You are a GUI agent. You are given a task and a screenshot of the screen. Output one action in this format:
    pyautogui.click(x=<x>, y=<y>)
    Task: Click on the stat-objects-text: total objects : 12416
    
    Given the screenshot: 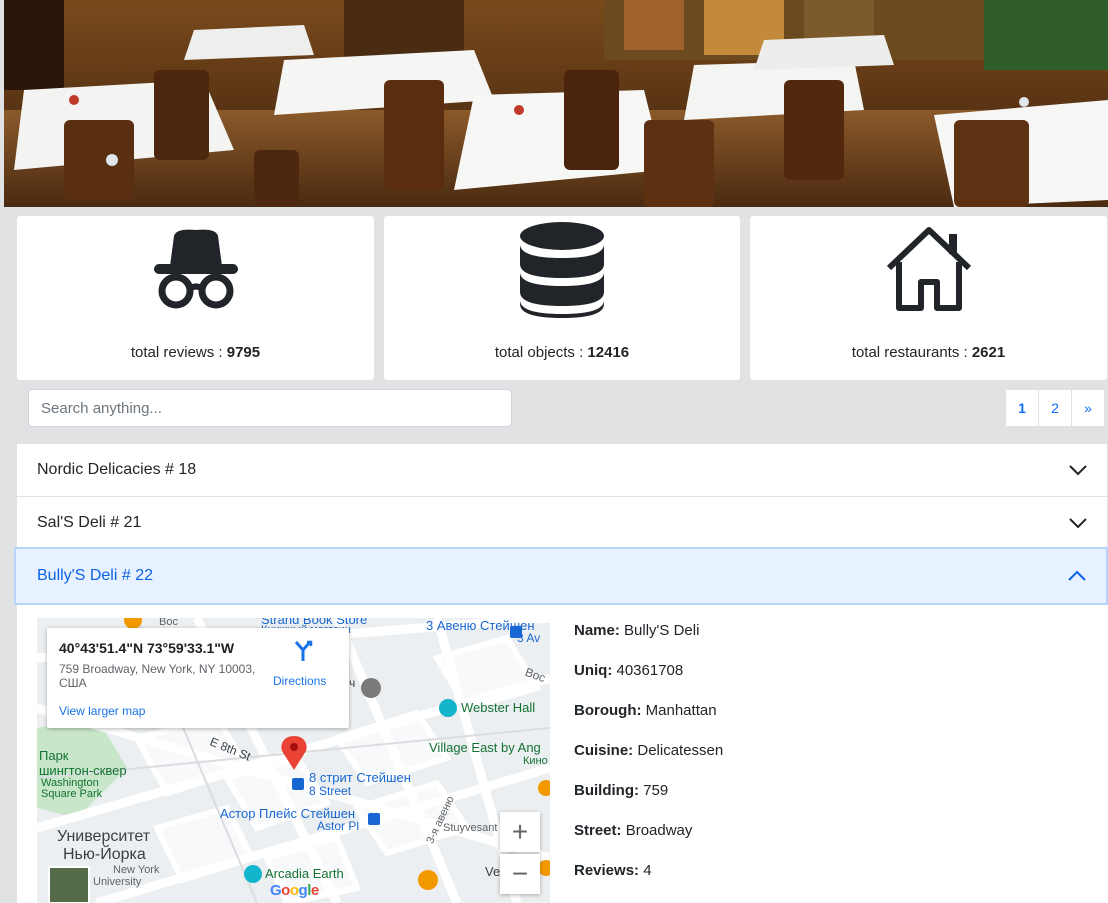 What is the action you would take?
    pyautogui.click(x=562, y=352)
    